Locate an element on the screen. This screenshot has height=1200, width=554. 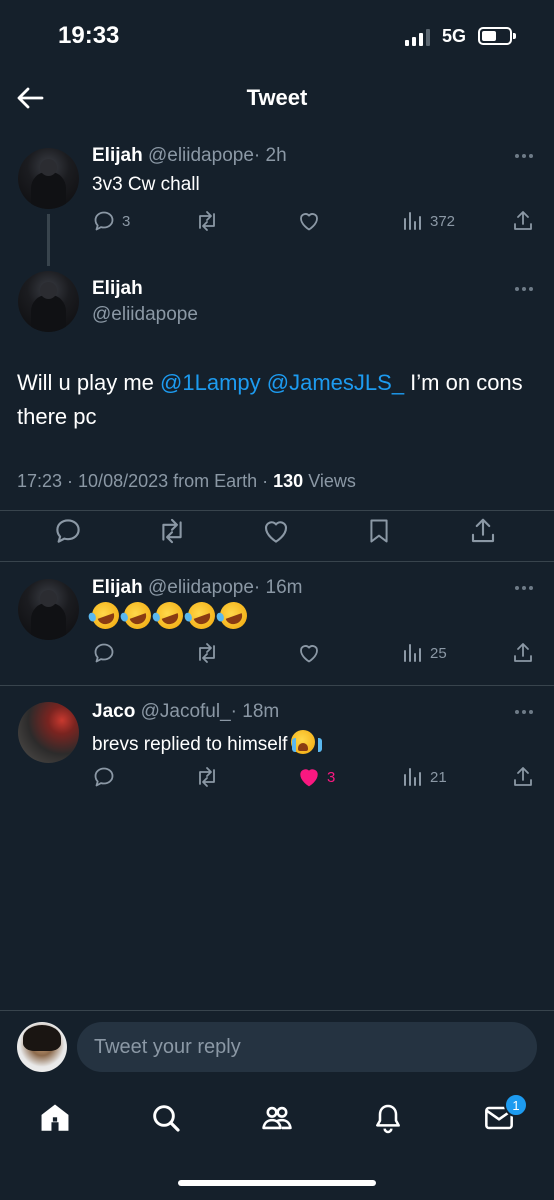
tweet-text-part: brevs replied to himself is located at coordinates (190, 744).